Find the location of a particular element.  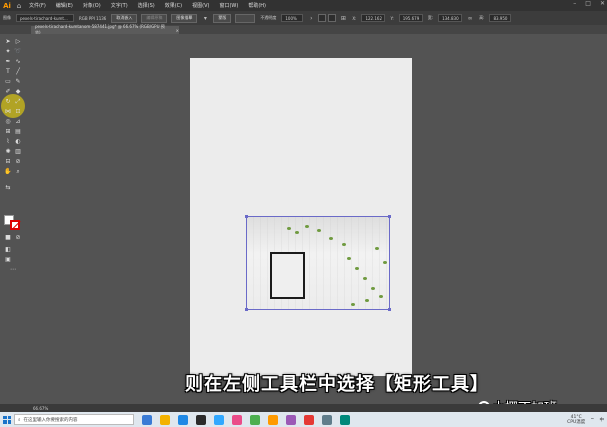

chevron-right-icon: › is located at coordinates (311, 18).